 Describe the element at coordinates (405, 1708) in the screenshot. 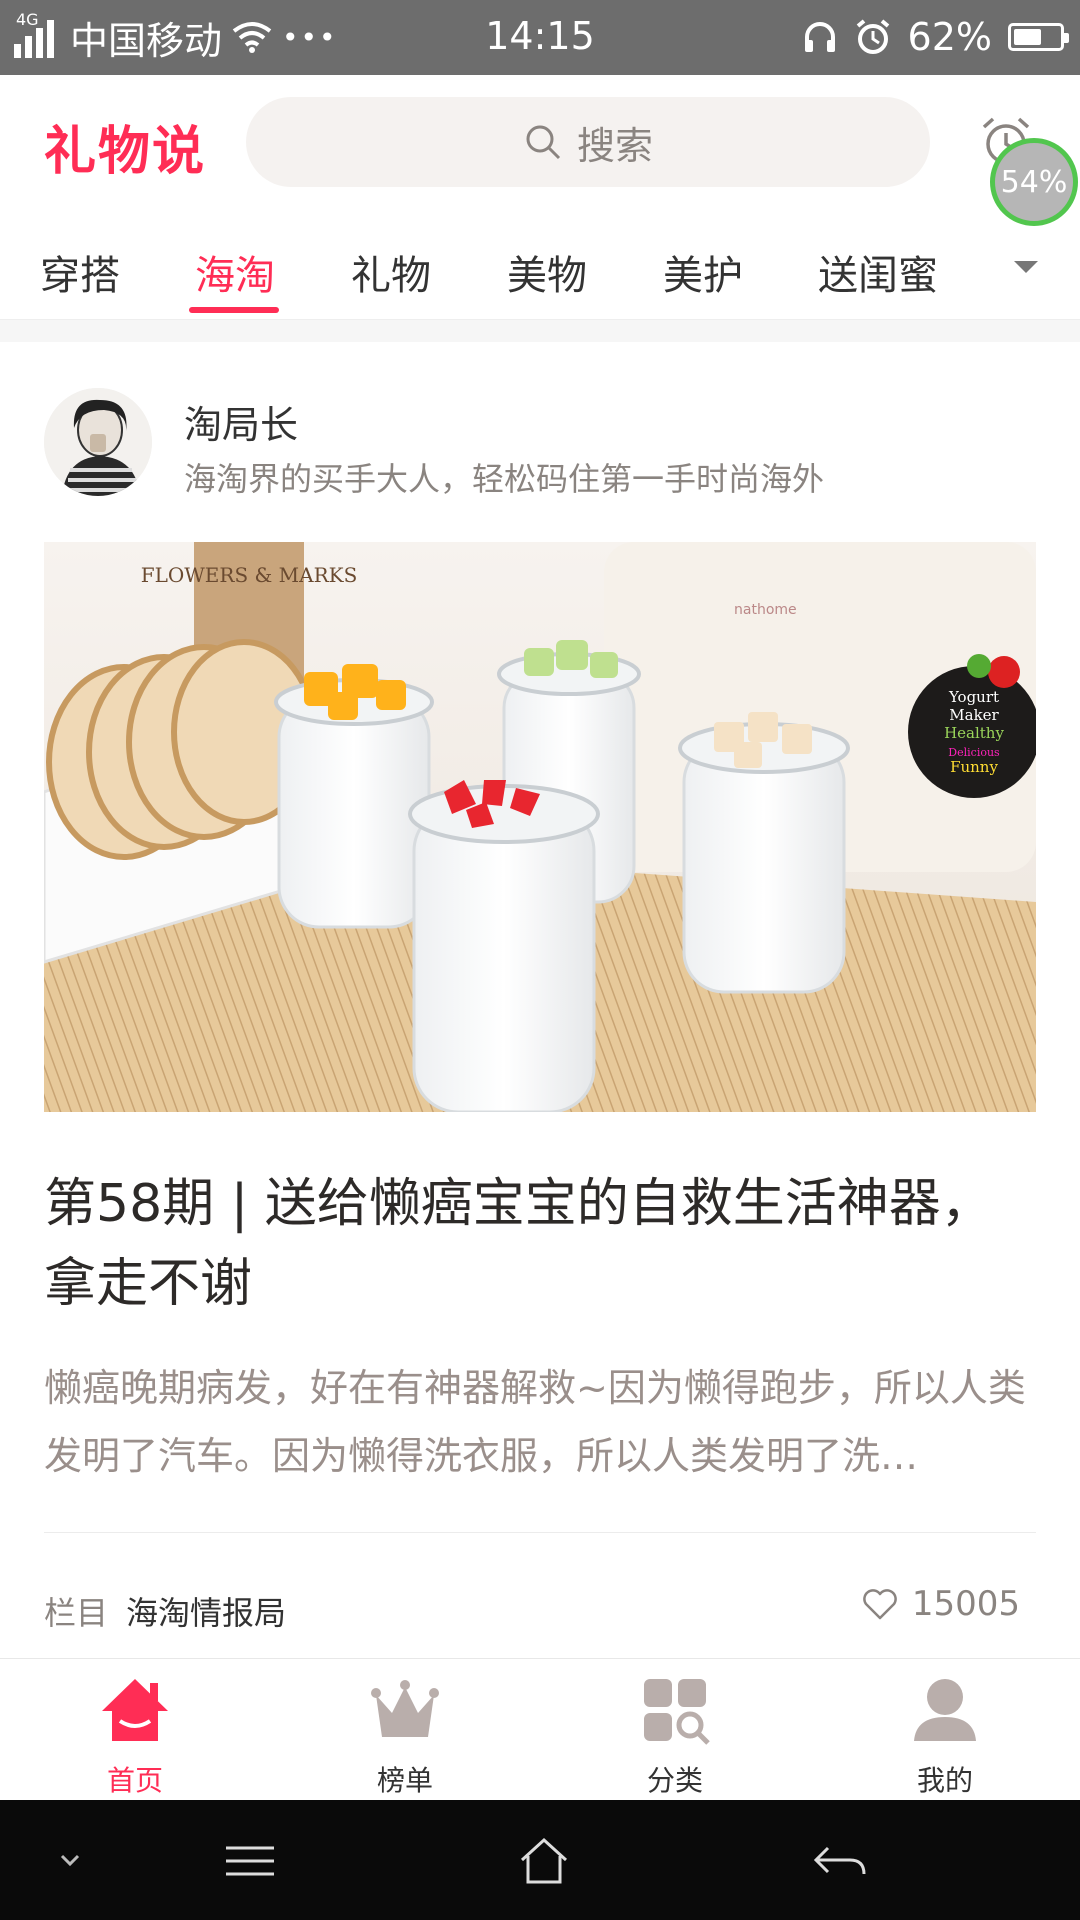

I see `crown-icon` at that location.